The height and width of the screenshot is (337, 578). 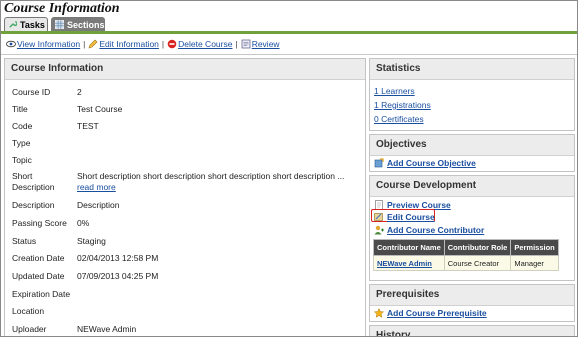 What do you see at coordinates (129, 44) in the screenshot?
I see `edit-information-link: Edit Information` at bounding box center [129, 44].